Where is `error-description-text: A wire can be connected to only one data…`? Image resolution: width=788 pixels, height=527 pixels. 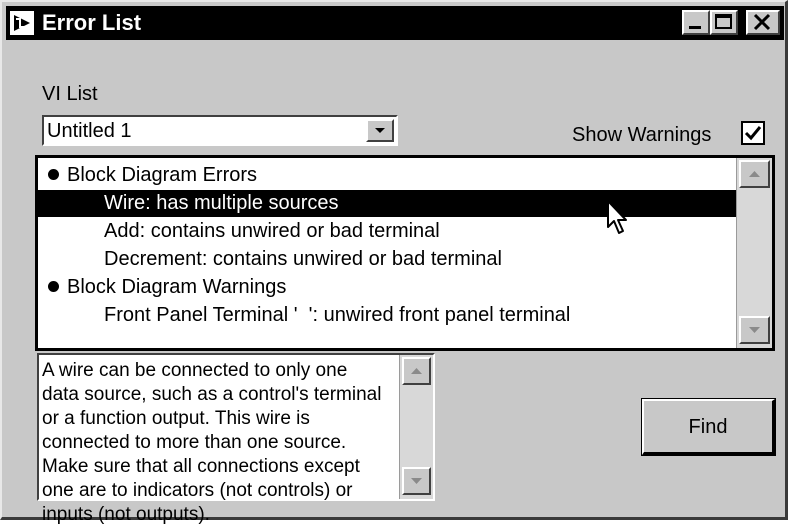
error-description-text: A wire can be connected to only one data… is located at coordinates (212, 442).